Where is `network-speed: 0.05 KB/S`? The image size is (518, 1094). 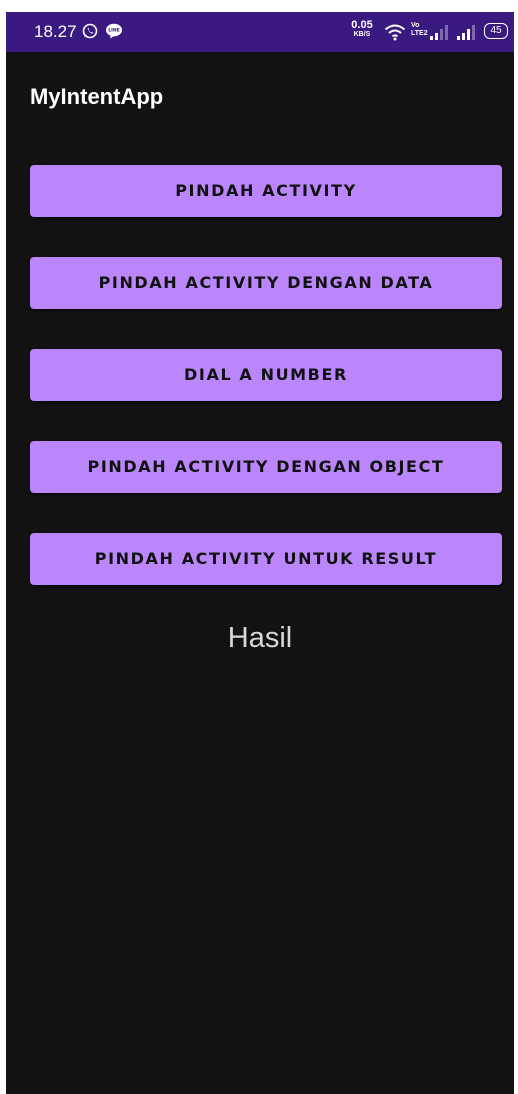 network-speed: 0.05 KB/S is located at coordinates (362, 29).